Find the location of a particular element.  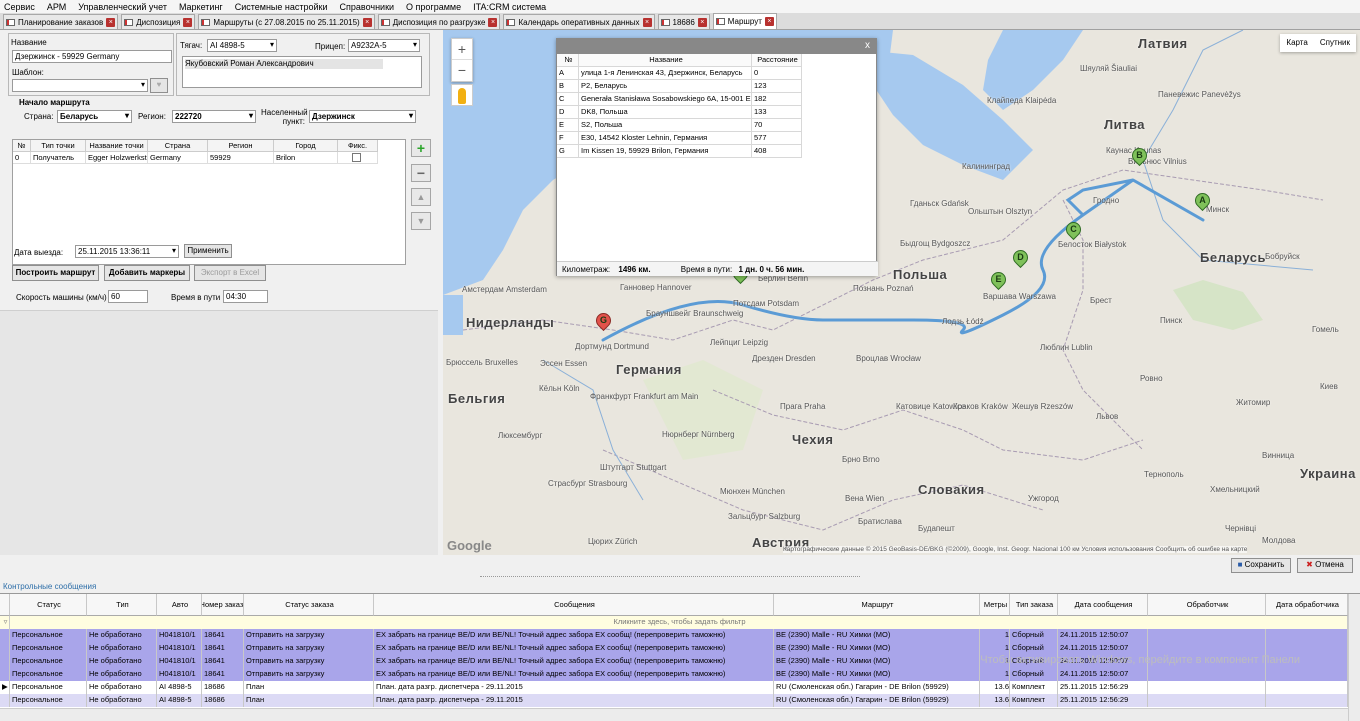

messages-header-cell: Тип заказа is located at coordinates (1034, 605).